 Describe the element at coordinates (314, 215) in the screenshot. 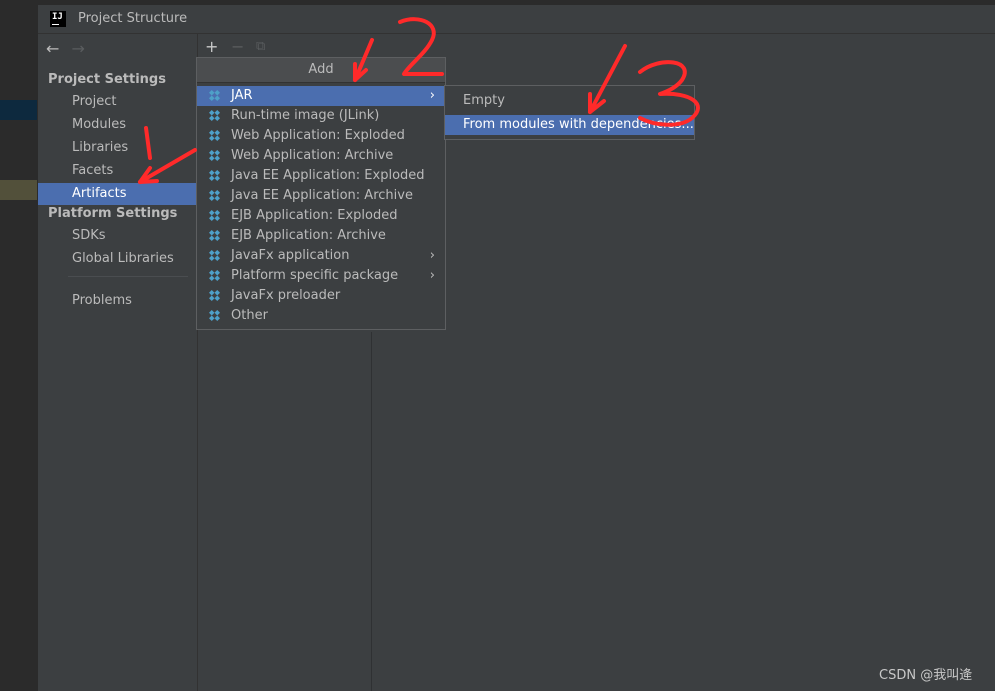

I see `menu-item-label: EJB Application: Exploded` at that location.